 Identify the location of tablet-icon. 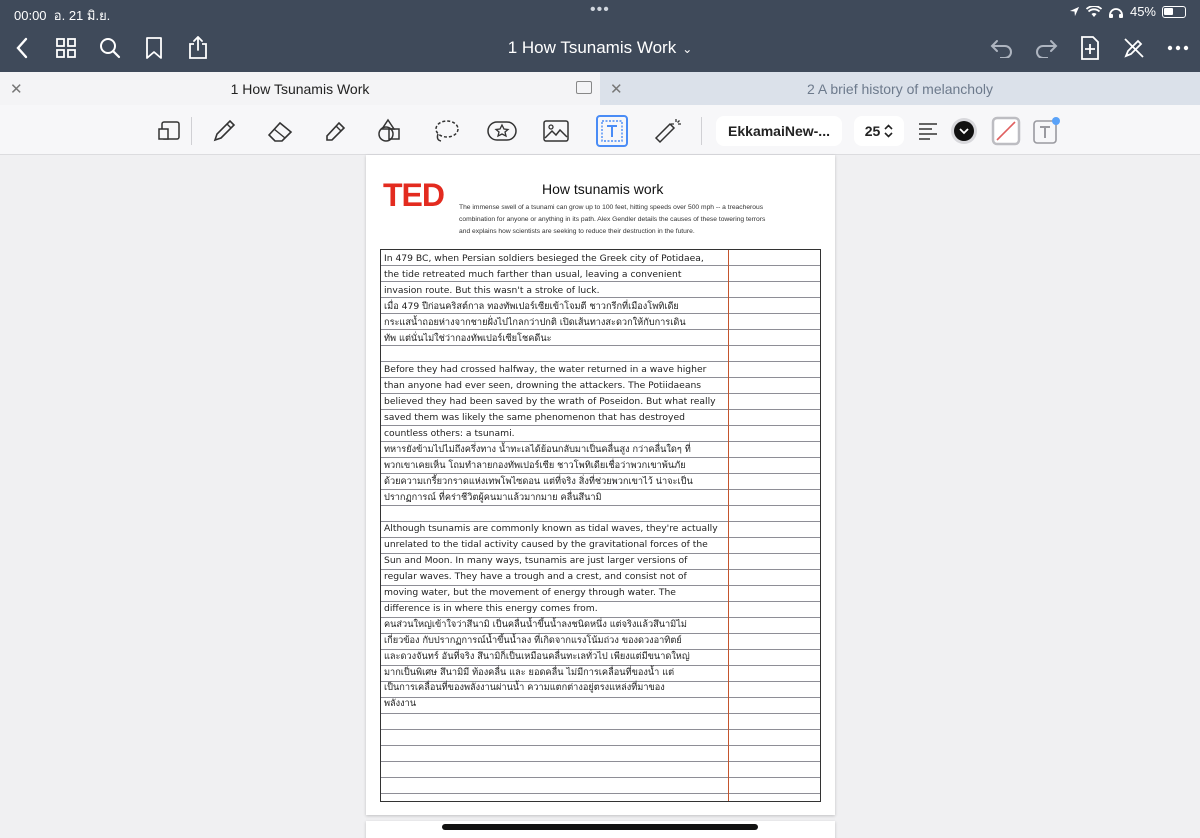
(169, 130).